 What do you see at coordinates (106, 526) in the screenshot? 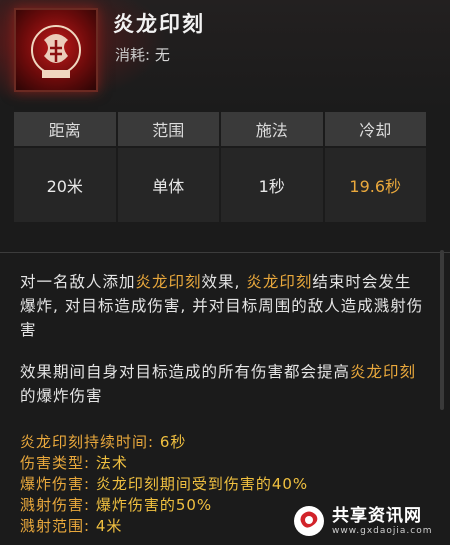
I see `detail-value: 4米` at bounding box center [106, 526].